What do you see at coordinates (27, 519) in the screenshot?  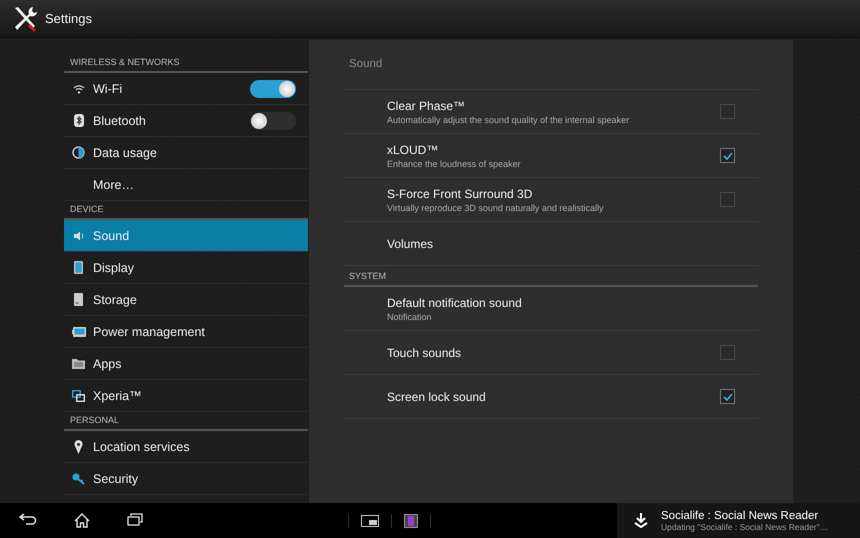 I see `back-icon` at bounding box center [27, 519].